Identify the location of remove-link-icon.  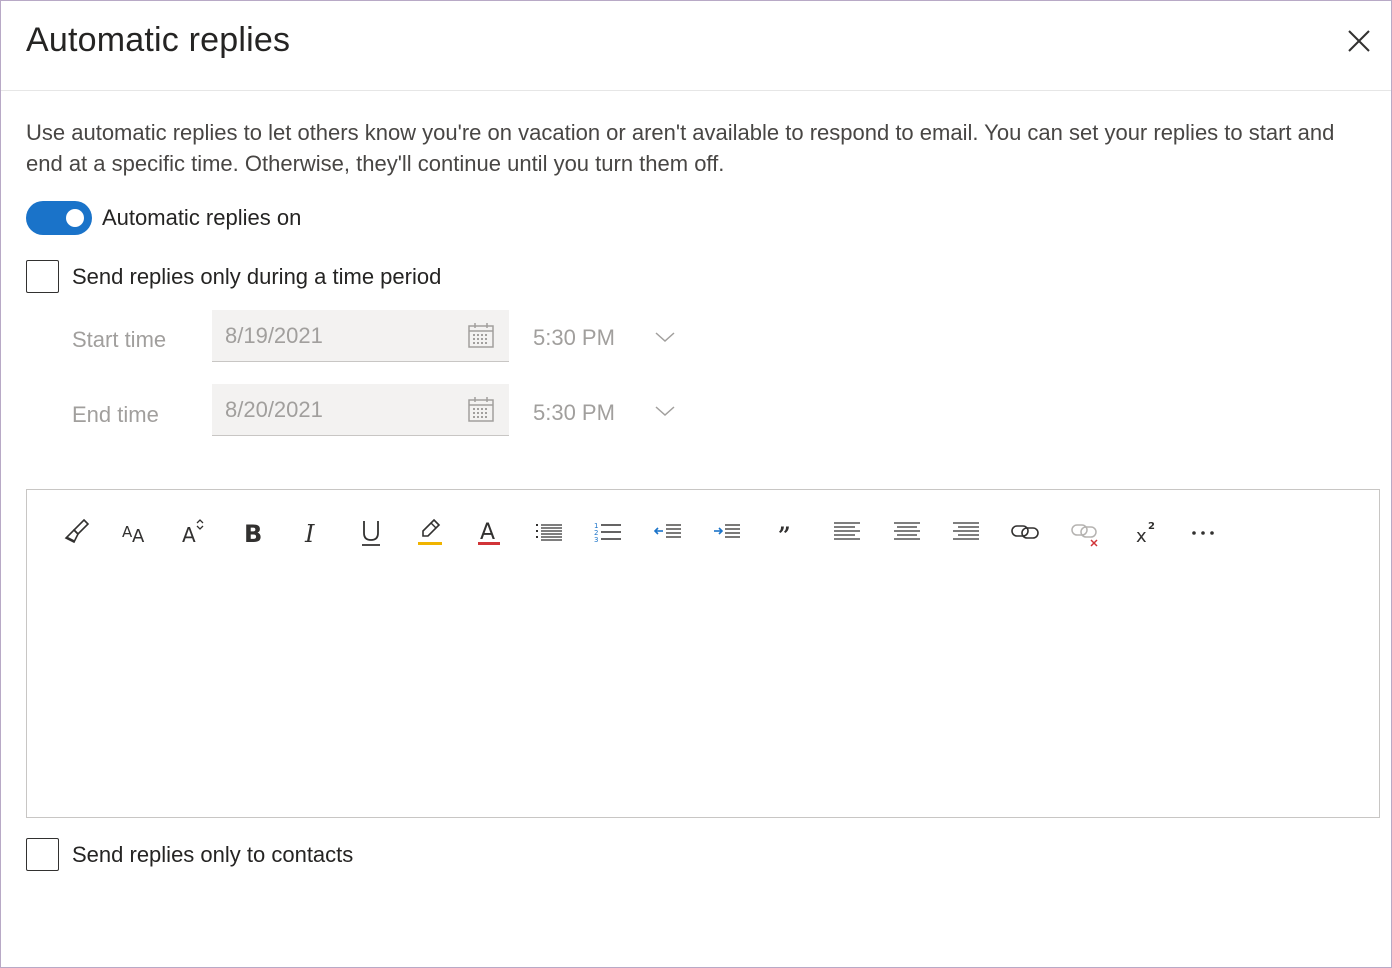
(1084, 535).